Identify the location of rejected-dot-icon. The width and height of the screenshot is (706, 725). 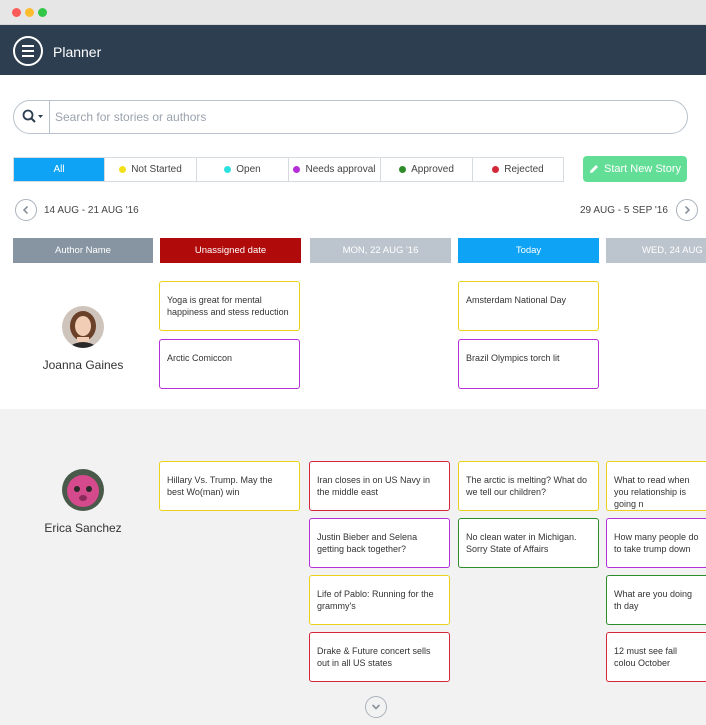
(496, 169).